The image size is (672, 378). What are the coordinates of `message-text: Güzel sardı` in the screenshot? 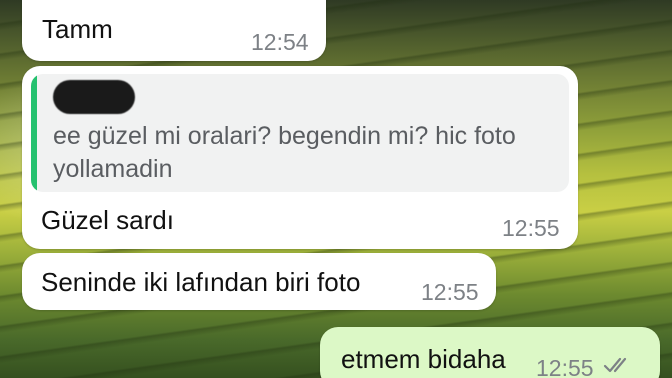 It's located at (107, 220).